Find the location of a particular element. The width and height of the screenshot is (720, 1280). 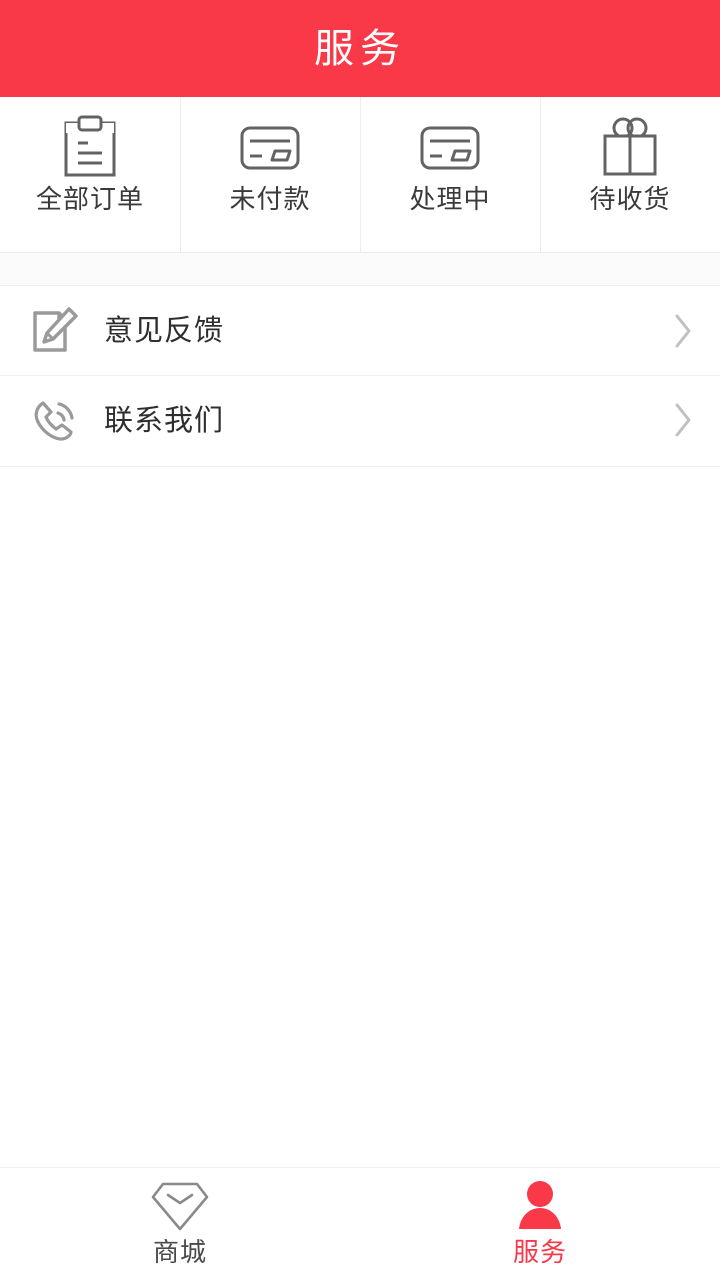

tab-service: 服务 is located at coordinates (540, 1224).